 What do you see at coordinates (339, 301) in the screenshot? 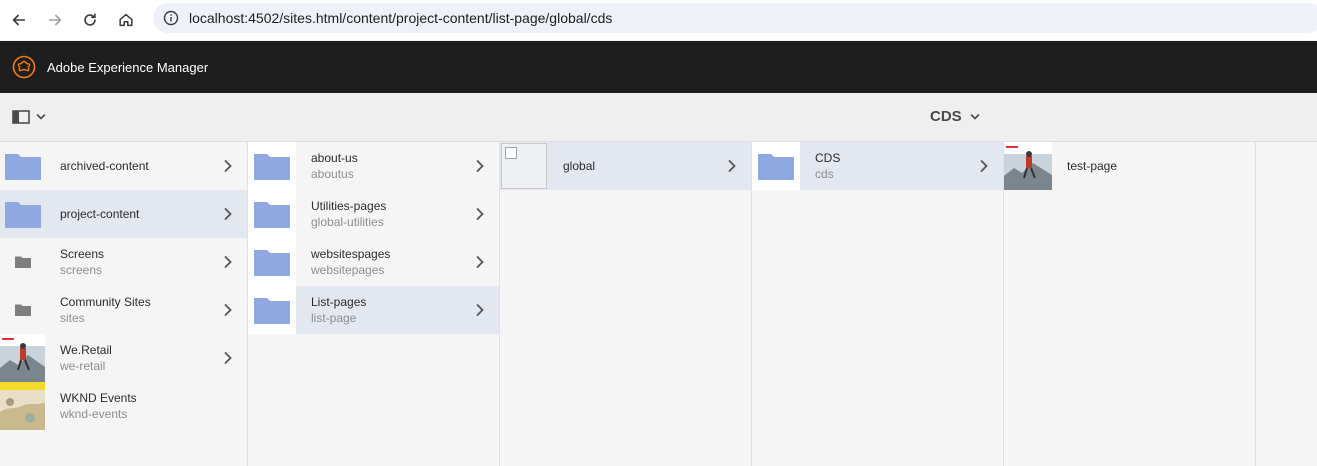
I see `item-title: List-pages` at bounding box center [339, 301].